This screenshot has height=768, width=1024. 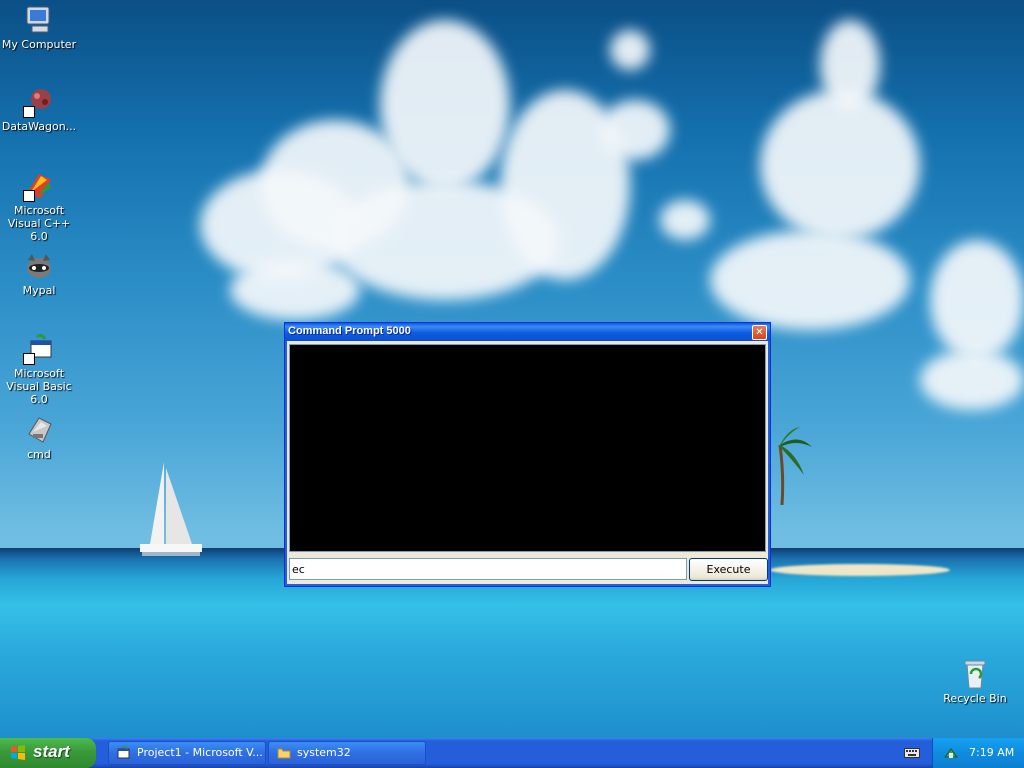 What do you see at coordinates (39, 44) in the screenshot?
I see `desktop-icon-label: My Computer` at bounding box center [39, 44].